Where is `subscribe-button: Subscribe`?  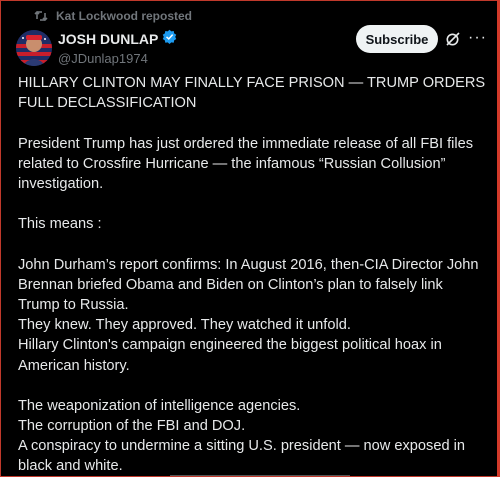
subscribe-button: Subscribe is located at coordinates (397, 39).